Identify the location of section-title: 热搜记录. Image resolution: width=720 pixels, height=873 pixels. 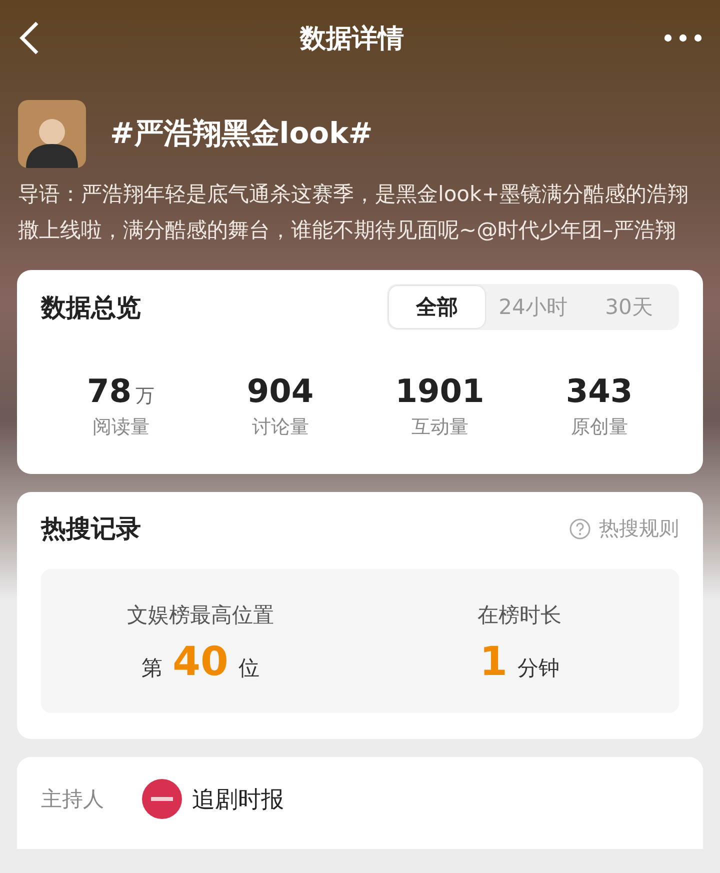
(91, 529).